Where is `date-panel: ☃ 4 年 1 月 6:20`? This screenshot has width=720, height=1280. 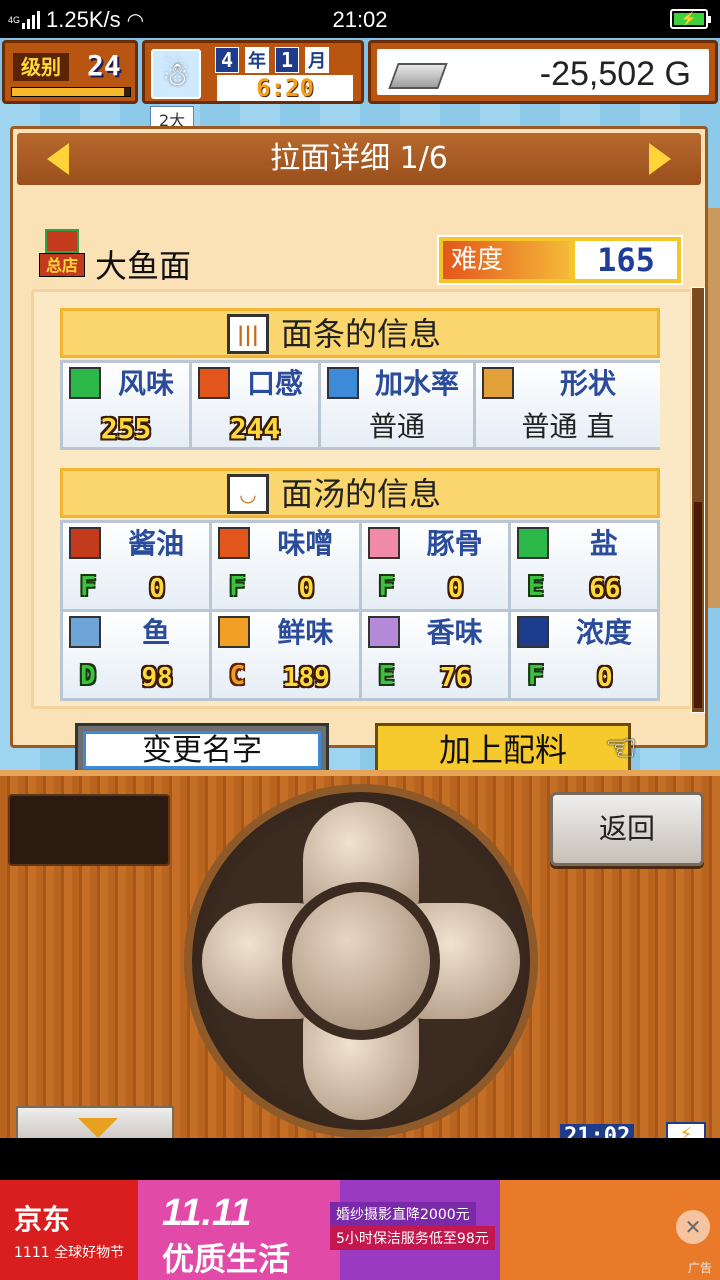 date-panel: ☃ 4 年 1 月 6:20 is located at coordinates (253, 72).